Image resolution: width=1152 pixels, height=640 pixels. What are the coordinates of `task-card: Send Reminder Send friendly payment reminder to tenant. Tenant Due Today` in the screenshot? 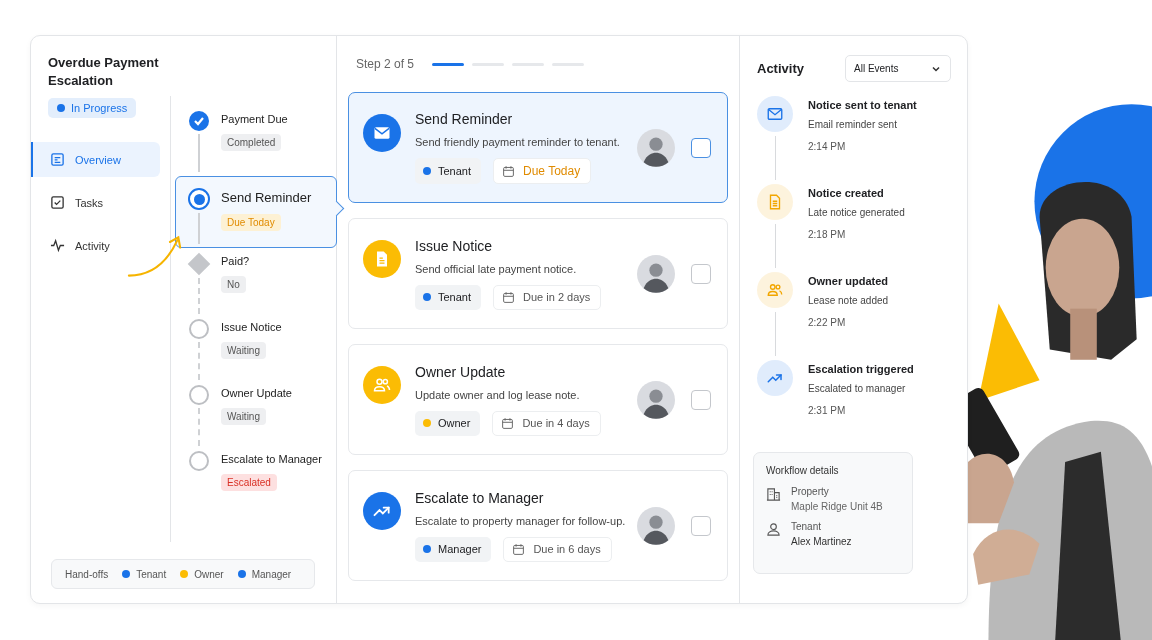 It's located at (538, 147).